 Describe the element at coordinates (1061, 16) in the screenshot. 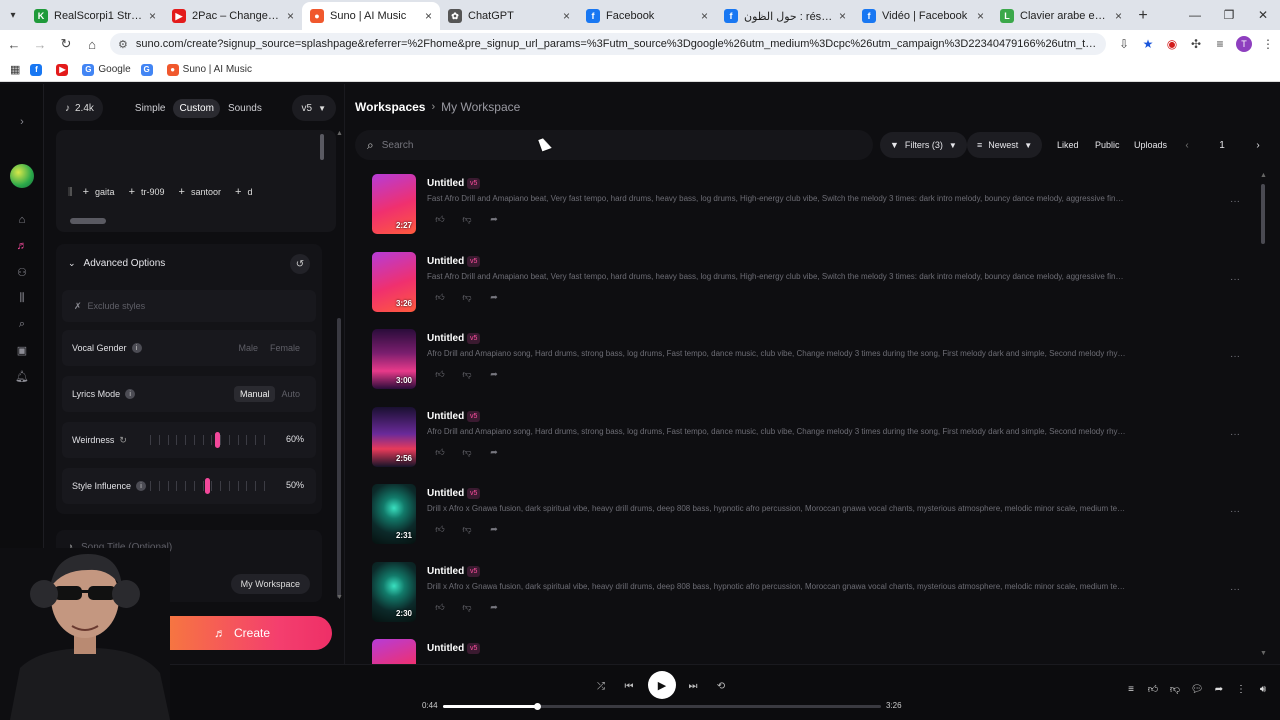

I see `browser-tab: L Clavier arabe en ligne • L ×` at that location.